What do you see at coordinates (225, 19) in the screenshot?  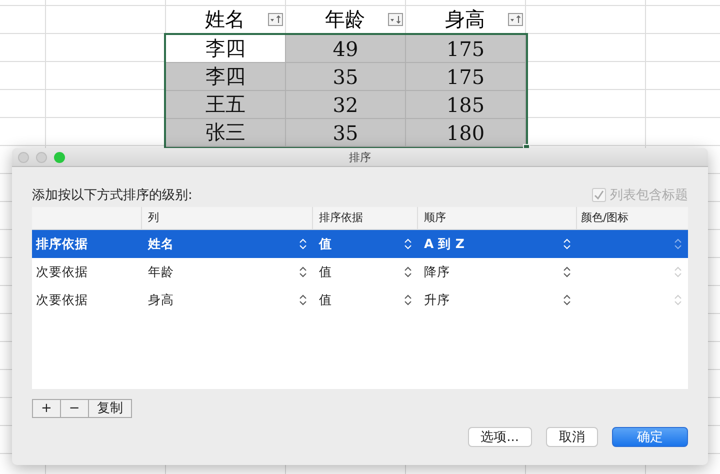 I see `column-header: 姓名` at bounding box center [225, 19].